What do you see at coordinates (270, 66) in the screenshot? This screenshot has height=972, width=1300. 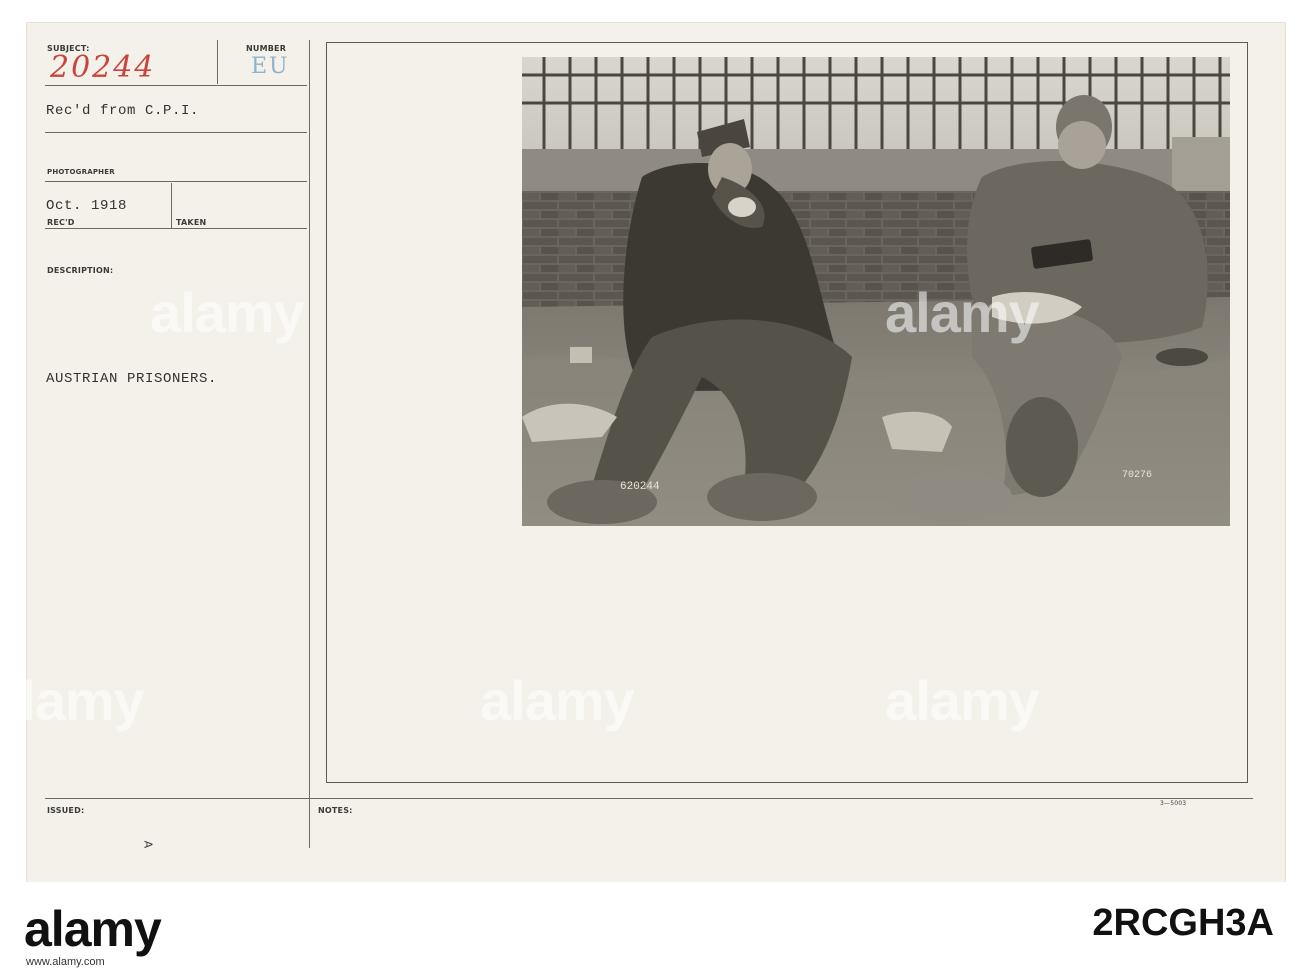 I see `number-stamp: EU` at bounding box center [270, 66].